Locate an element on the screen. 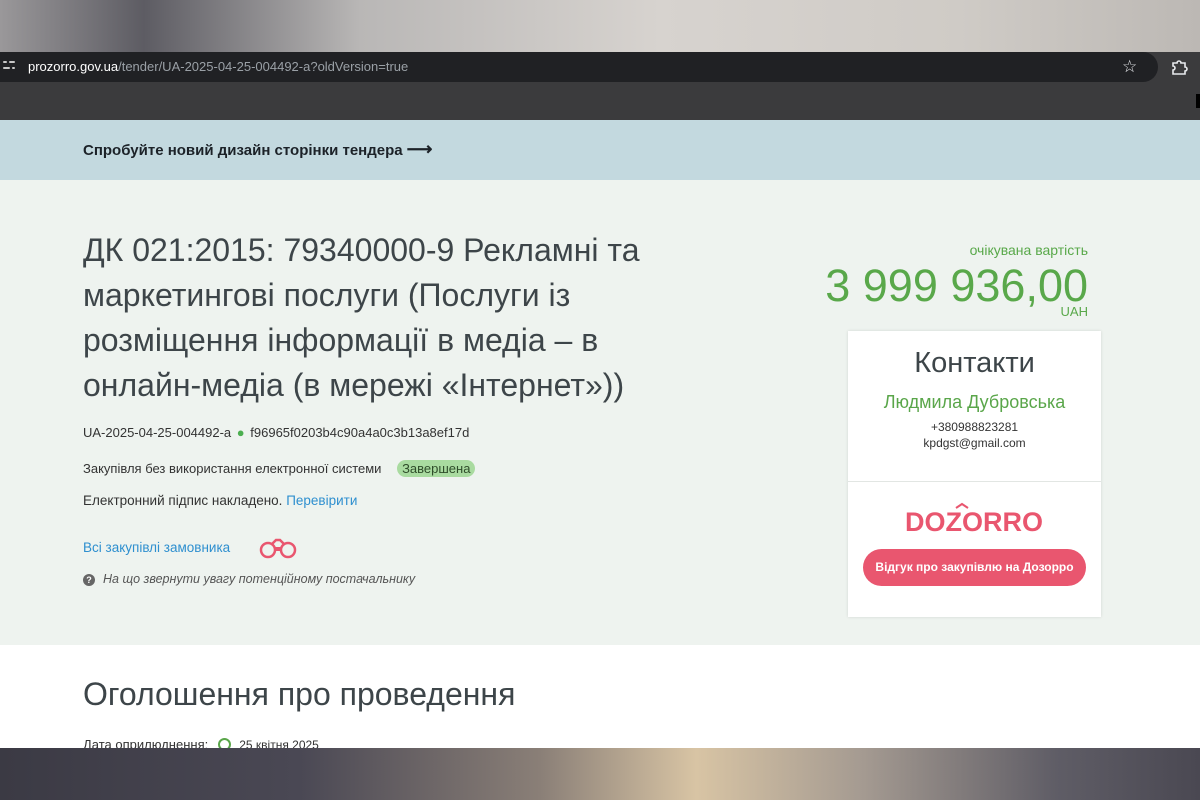 Image resolution: width=1200 pixels, height=800 pixels. bookmark-star-icon: ☆ is located at coordinates (1129, 67).